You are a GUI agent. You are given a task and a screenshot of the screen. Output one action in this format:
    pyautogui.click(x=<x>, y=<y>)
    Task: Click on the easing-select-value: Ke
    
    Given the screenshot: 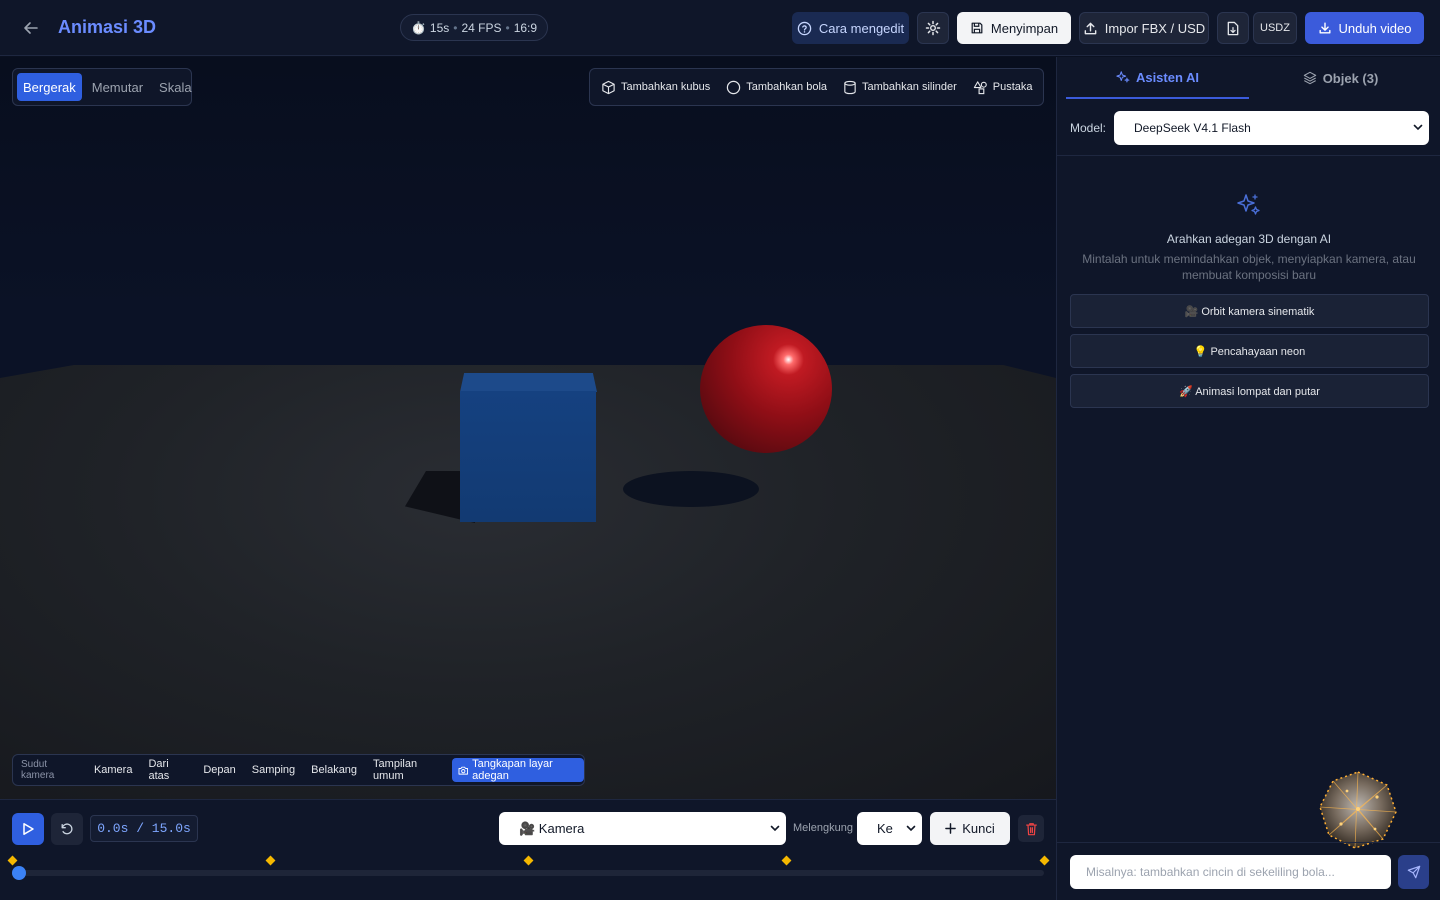 What is the action you would take?
    pyautogui.click(x=885, y=828)
    